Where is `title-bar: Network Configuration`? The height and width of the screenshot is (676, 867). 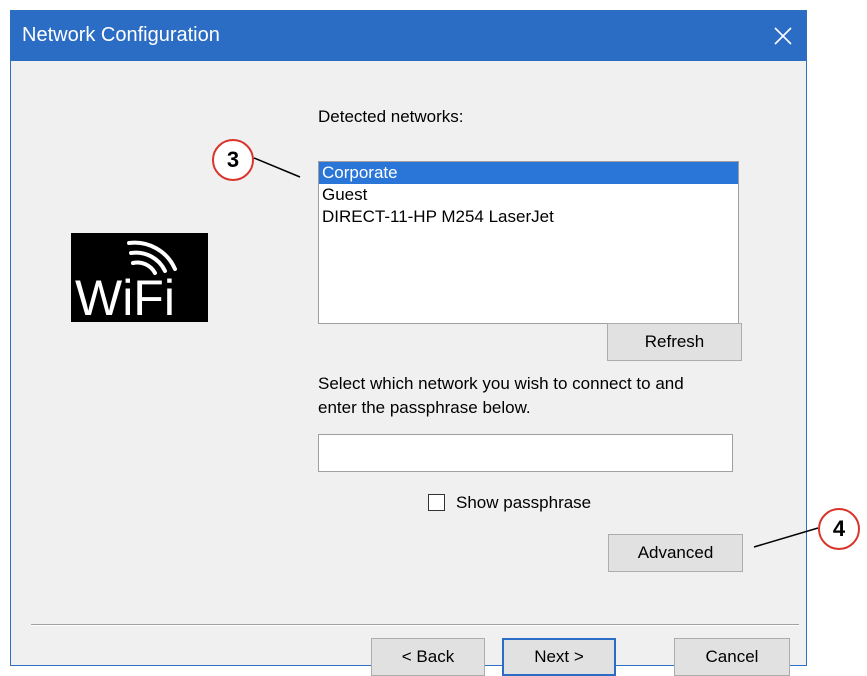 title-bar: Network Configuration is located at coordinates (408, 36).